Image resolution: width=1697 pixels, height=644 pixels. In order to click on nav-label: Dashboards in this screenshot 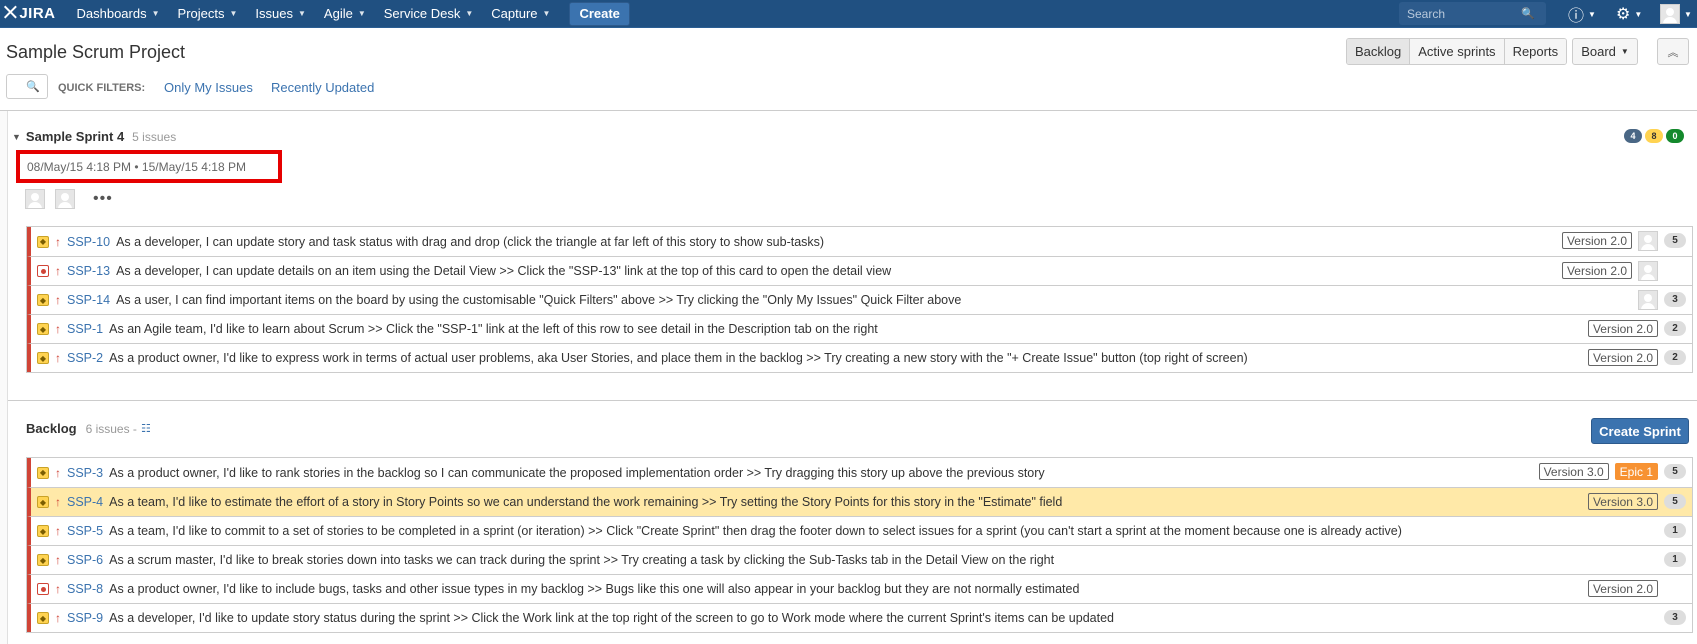, I will do `click(111, 13)`.